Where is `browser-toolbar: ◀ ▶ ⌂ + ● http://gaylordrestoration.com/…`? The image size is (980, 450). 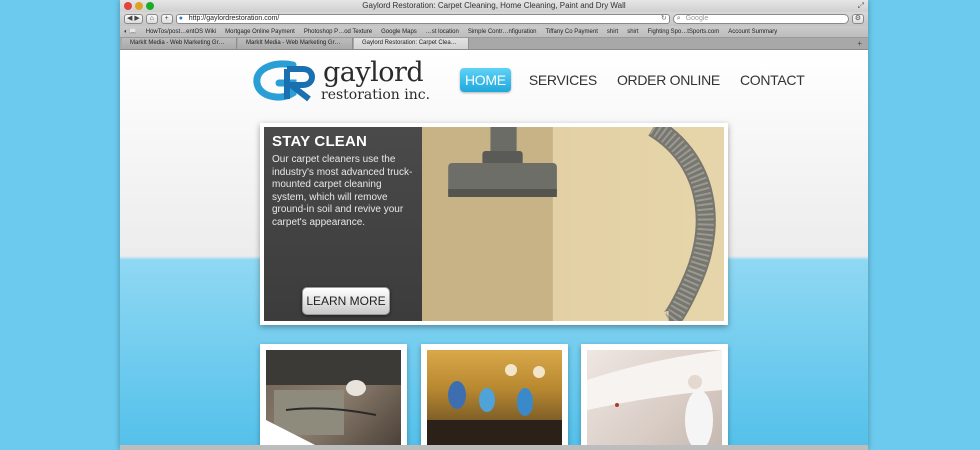
browser-toolbar: ◀ ▶ ⌂ + ● http://gaylordrestoration.com/… is located at coordinates (494, 19).